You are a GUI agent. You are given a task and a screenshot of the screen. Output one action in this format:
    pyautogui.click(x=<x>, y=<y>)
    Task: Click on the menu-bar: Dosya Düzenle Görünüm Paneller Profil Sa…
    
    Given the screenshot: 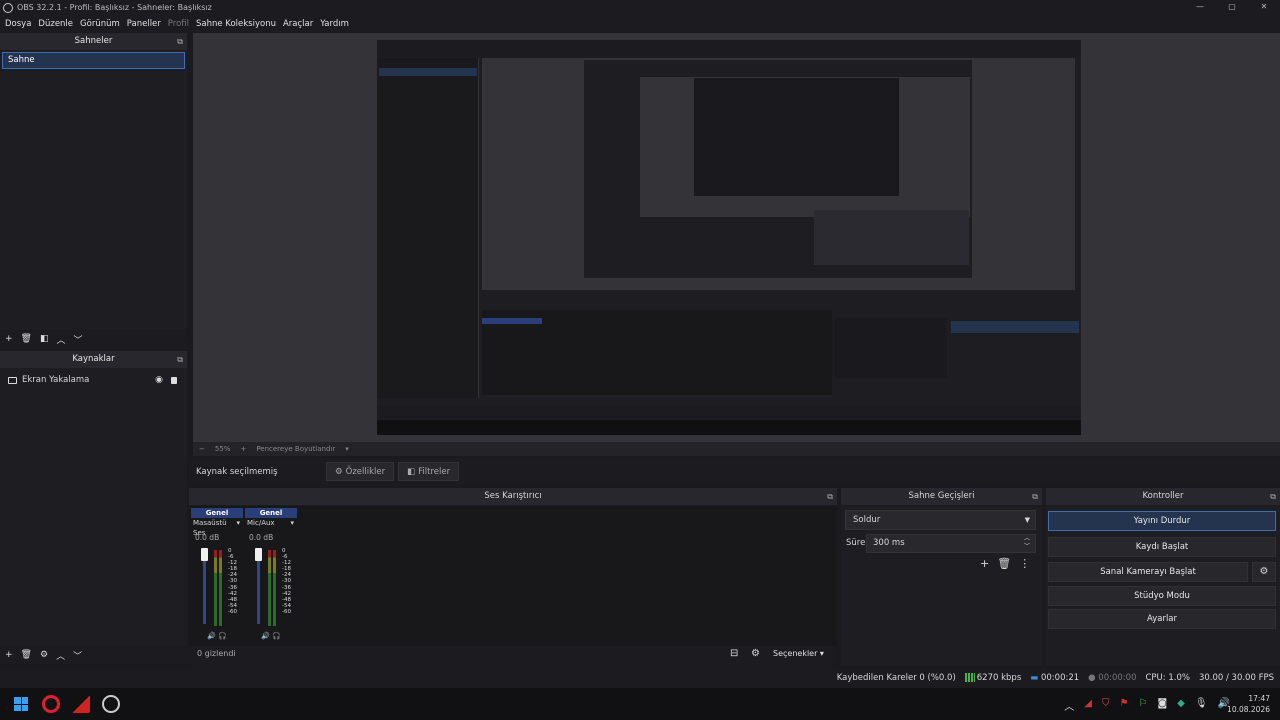 What is the action you would take?
    pyautogui.click(x=640, y=23)
    